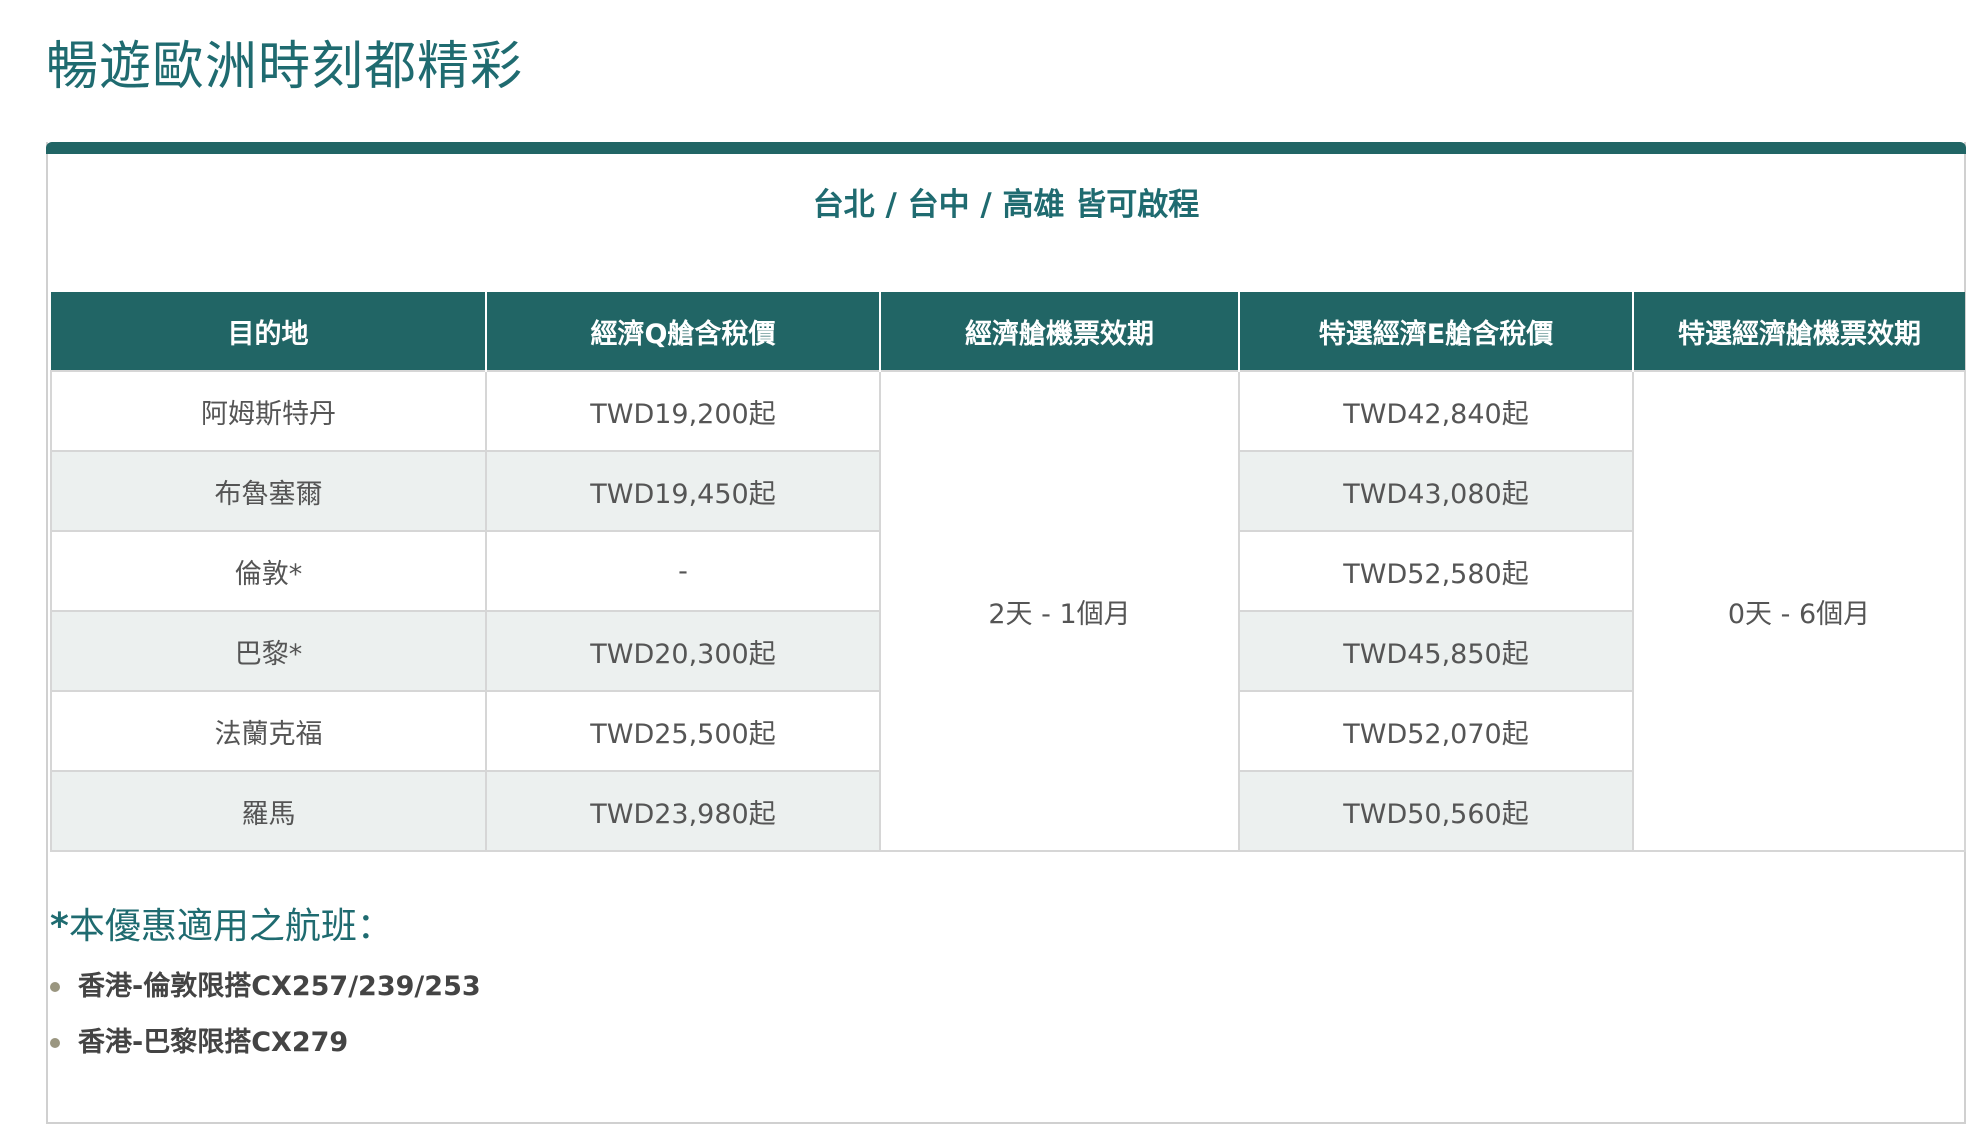 This screenshot has height=1128, width=1988. Describe the element at coordinates (269, 331) in the screenshot. I see `header-destination: 目的地` at that location.